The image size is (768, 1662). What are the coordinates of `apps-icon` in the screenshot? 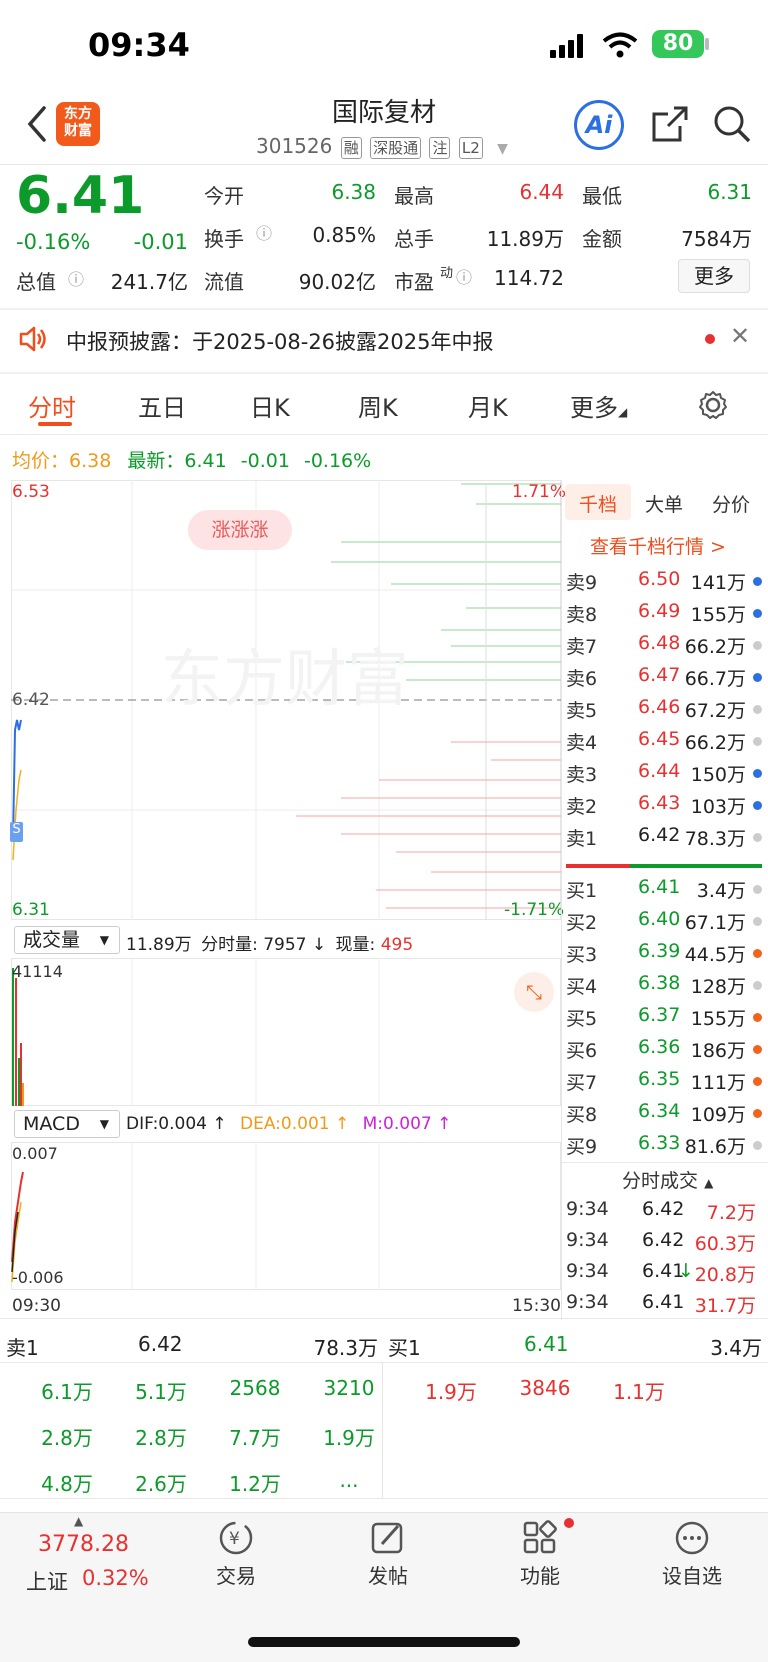 It's located at (540, 1538).